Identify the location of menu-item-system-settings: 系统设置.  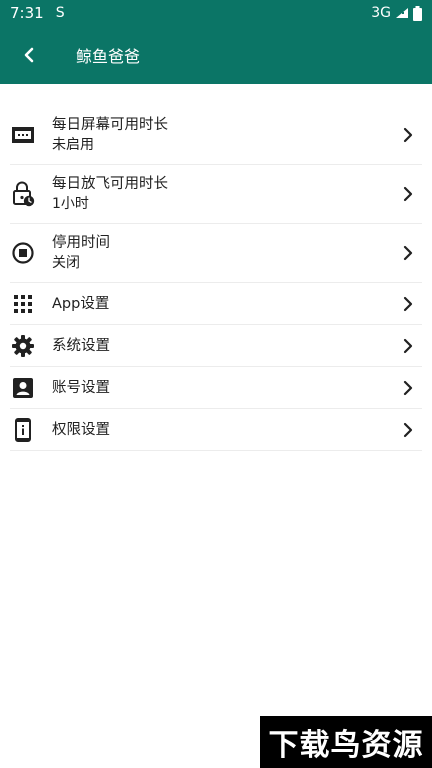
(216, 346).